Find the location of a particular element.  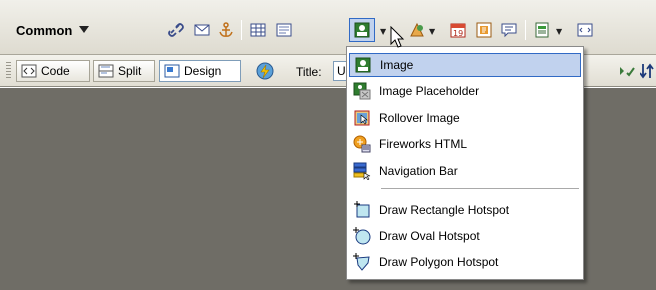

validate-markup-icon is located at coordinates (627, 71).